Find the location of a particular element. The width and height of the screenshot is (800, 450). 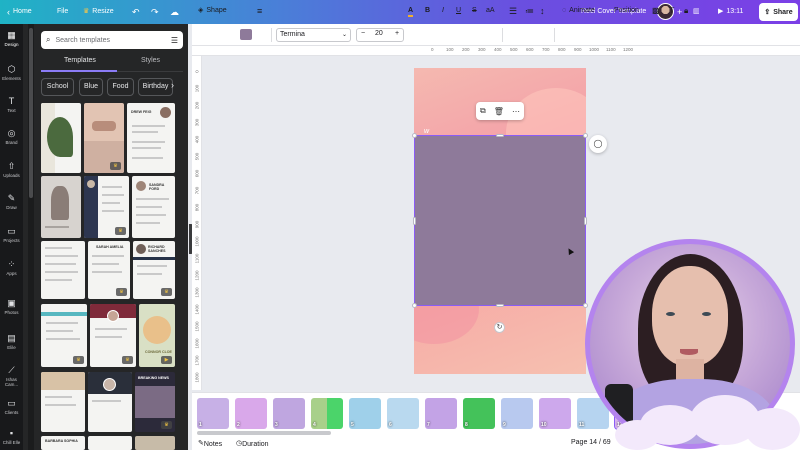

search-input: ⌕ Search templates ☰ is located at coordinates (112, 40).